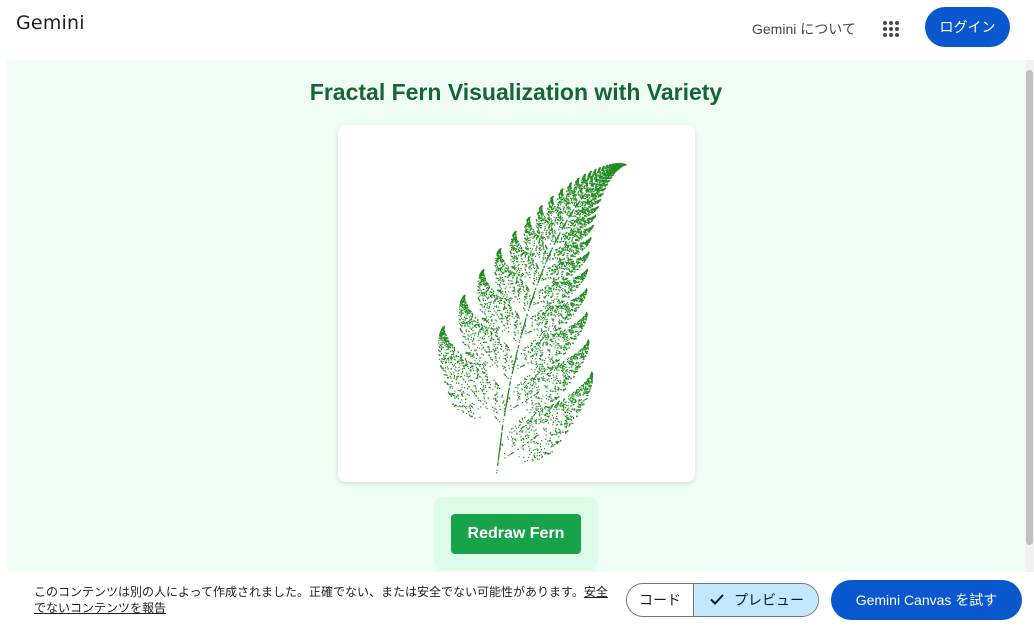 This screenshot has height=626, width=1034. What do you see at coordinates (50, 23) in the screenshot?
I see `gemini-logo: Gemini` at bounding box center [50, 23].